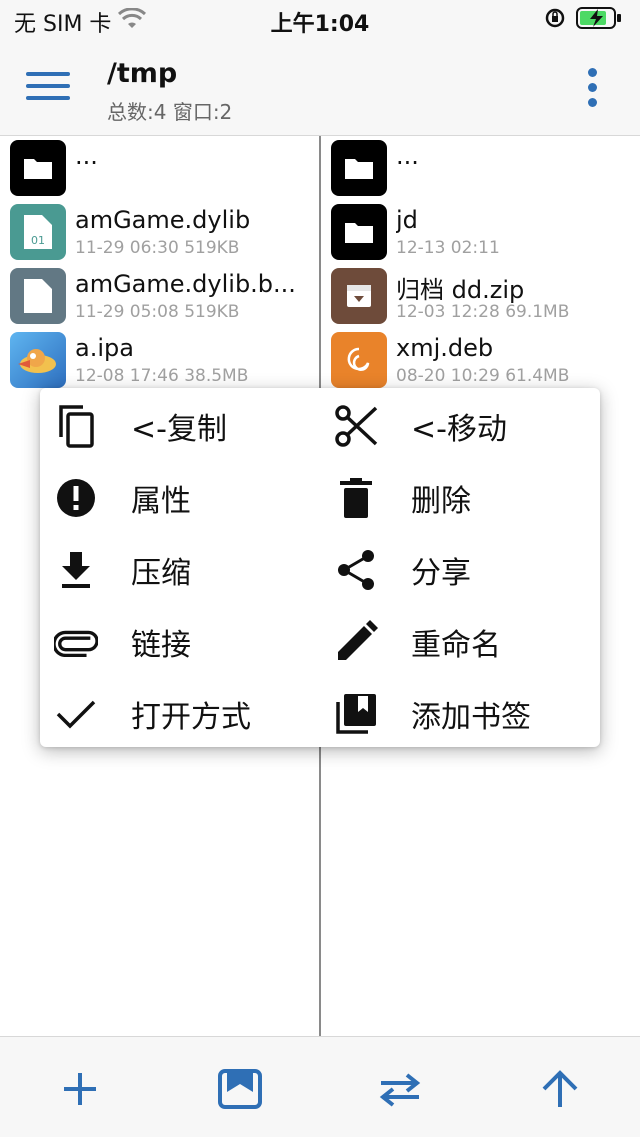 The height and width of the screenshot is (1137, 640). I want to click on menu-item-add-bookmark: 添加书签, so click(464, 714).